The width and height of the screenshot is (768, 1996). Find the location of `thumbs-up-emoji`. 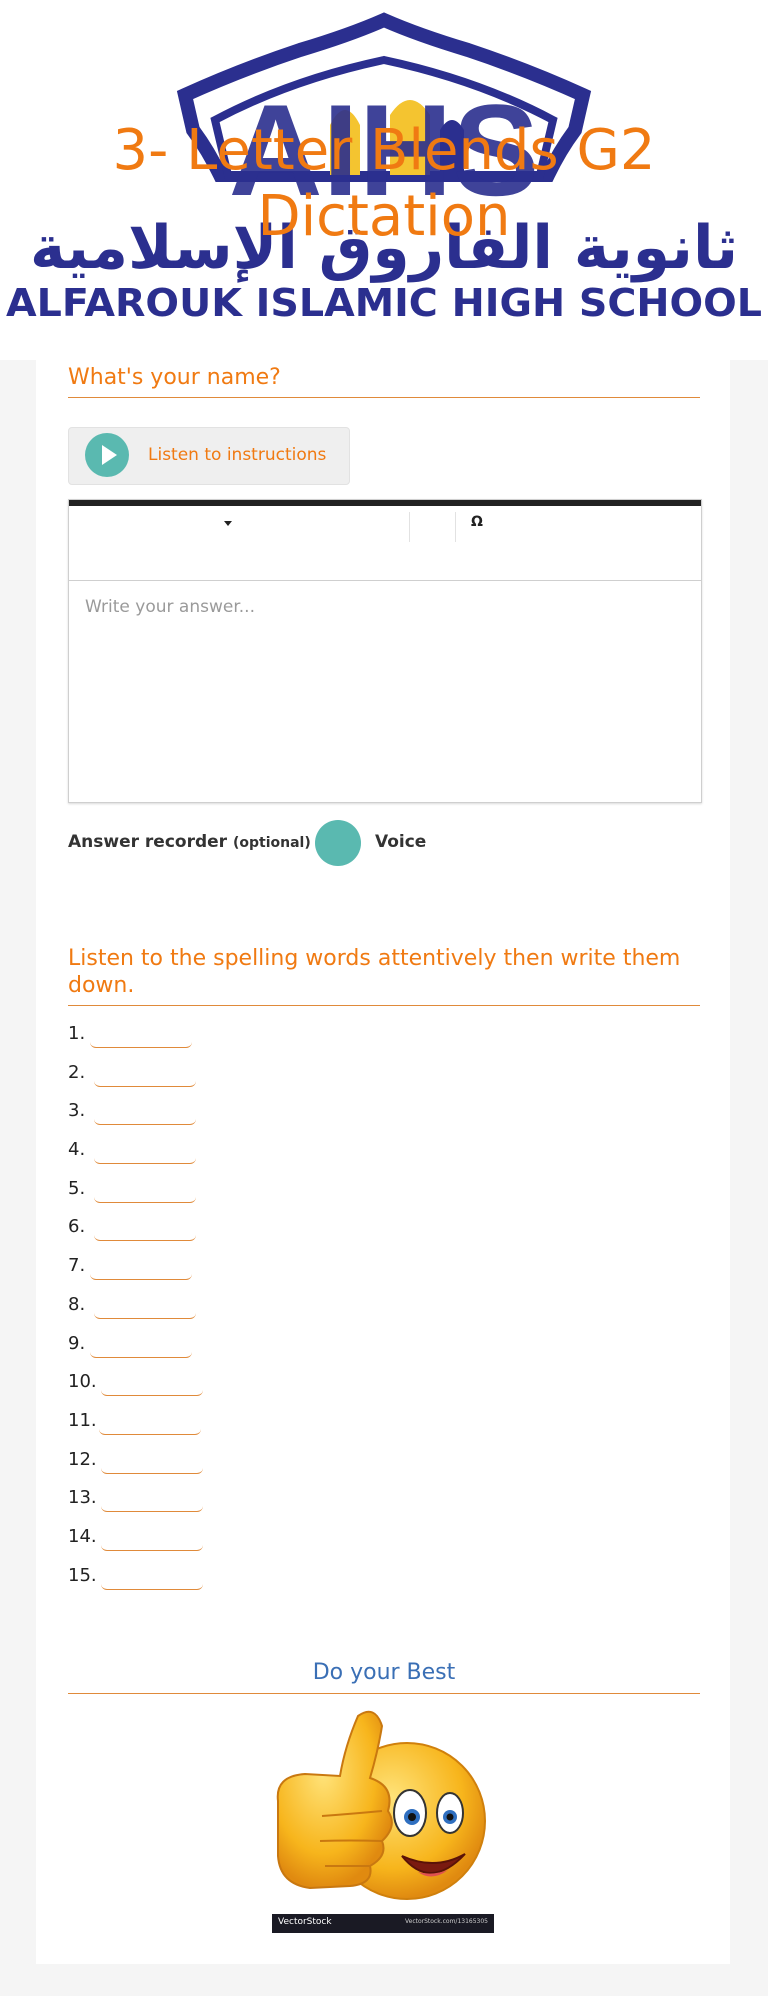

thumbs-up-emoji is located at coordinates (381, 1805).